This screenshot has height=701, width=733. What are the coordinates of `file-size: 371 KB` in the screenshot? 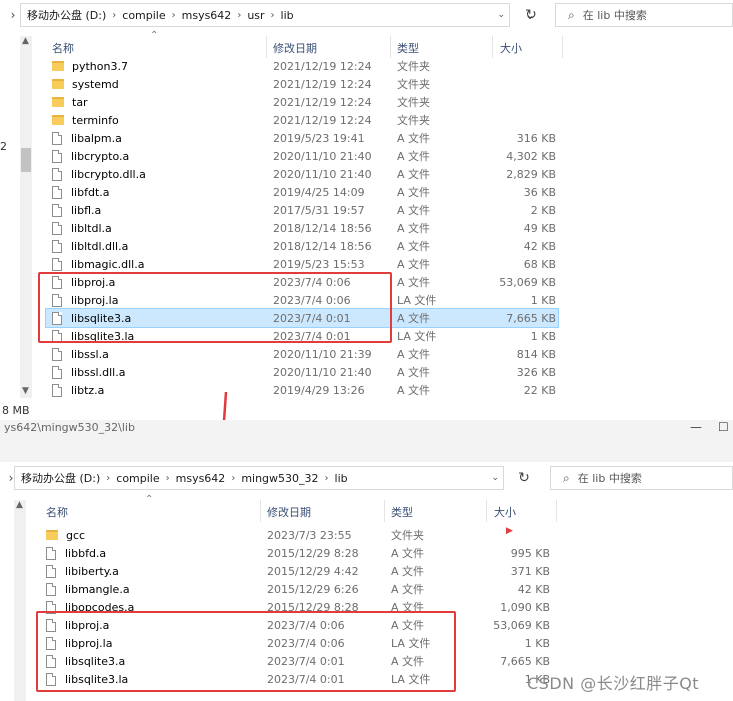 It's located at (530, 571).